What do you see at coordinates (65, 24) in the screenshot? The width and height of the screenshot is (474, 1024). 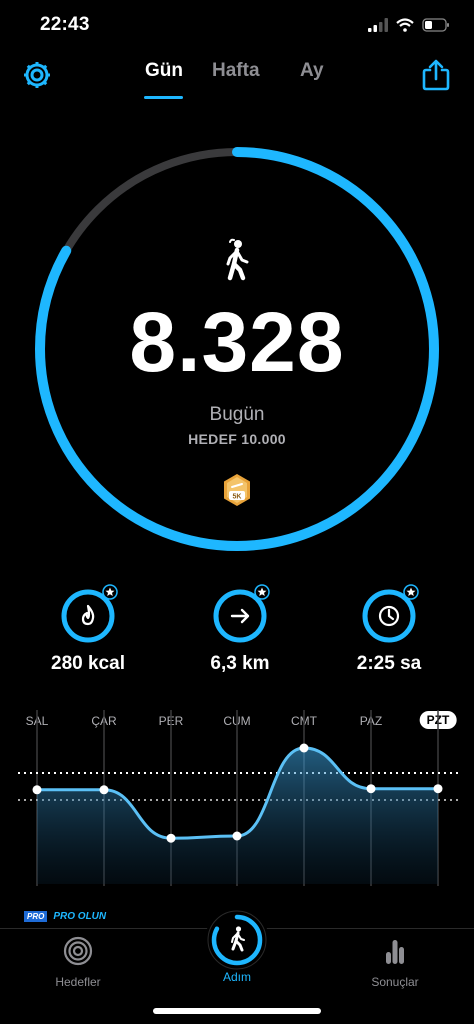 I see `status-time: 22:43` at bounding box center [65, 24].